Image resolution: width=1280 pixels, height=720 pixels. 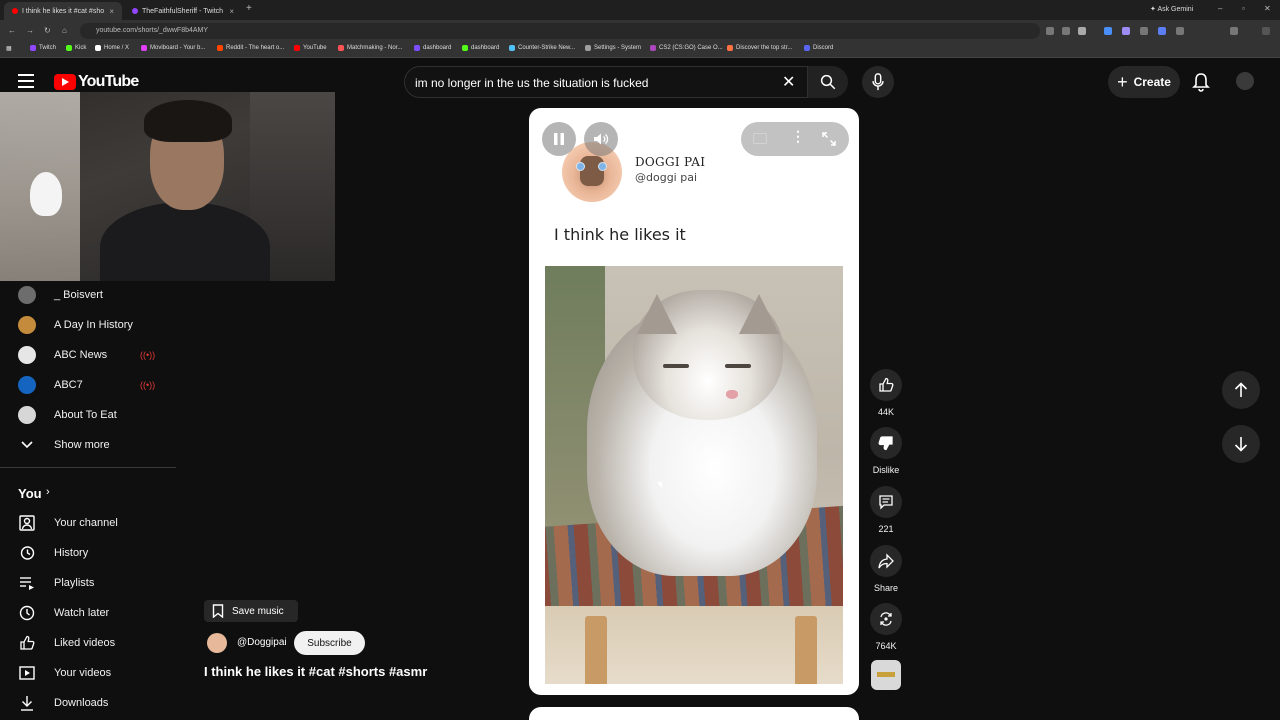 I want to click on menu-hamburger-icon, so click(x=26, y=81).